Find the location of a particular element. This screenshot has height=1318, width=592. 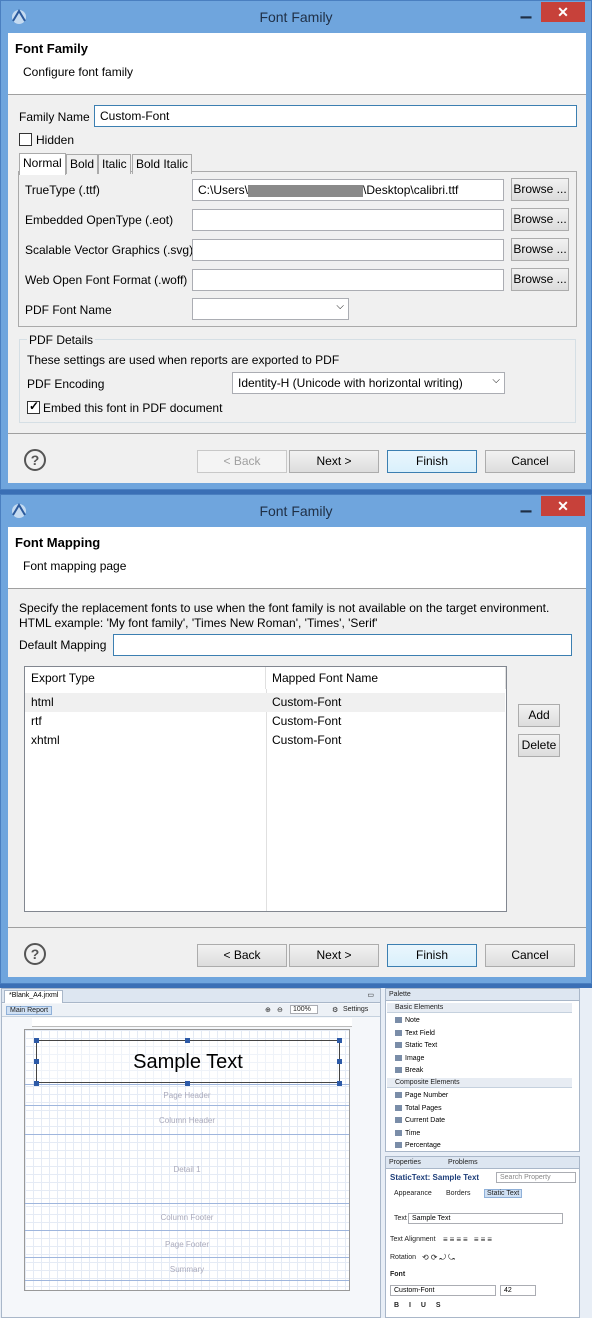

font-name-select: Custom-Font is located at coordinates (443, 1290).